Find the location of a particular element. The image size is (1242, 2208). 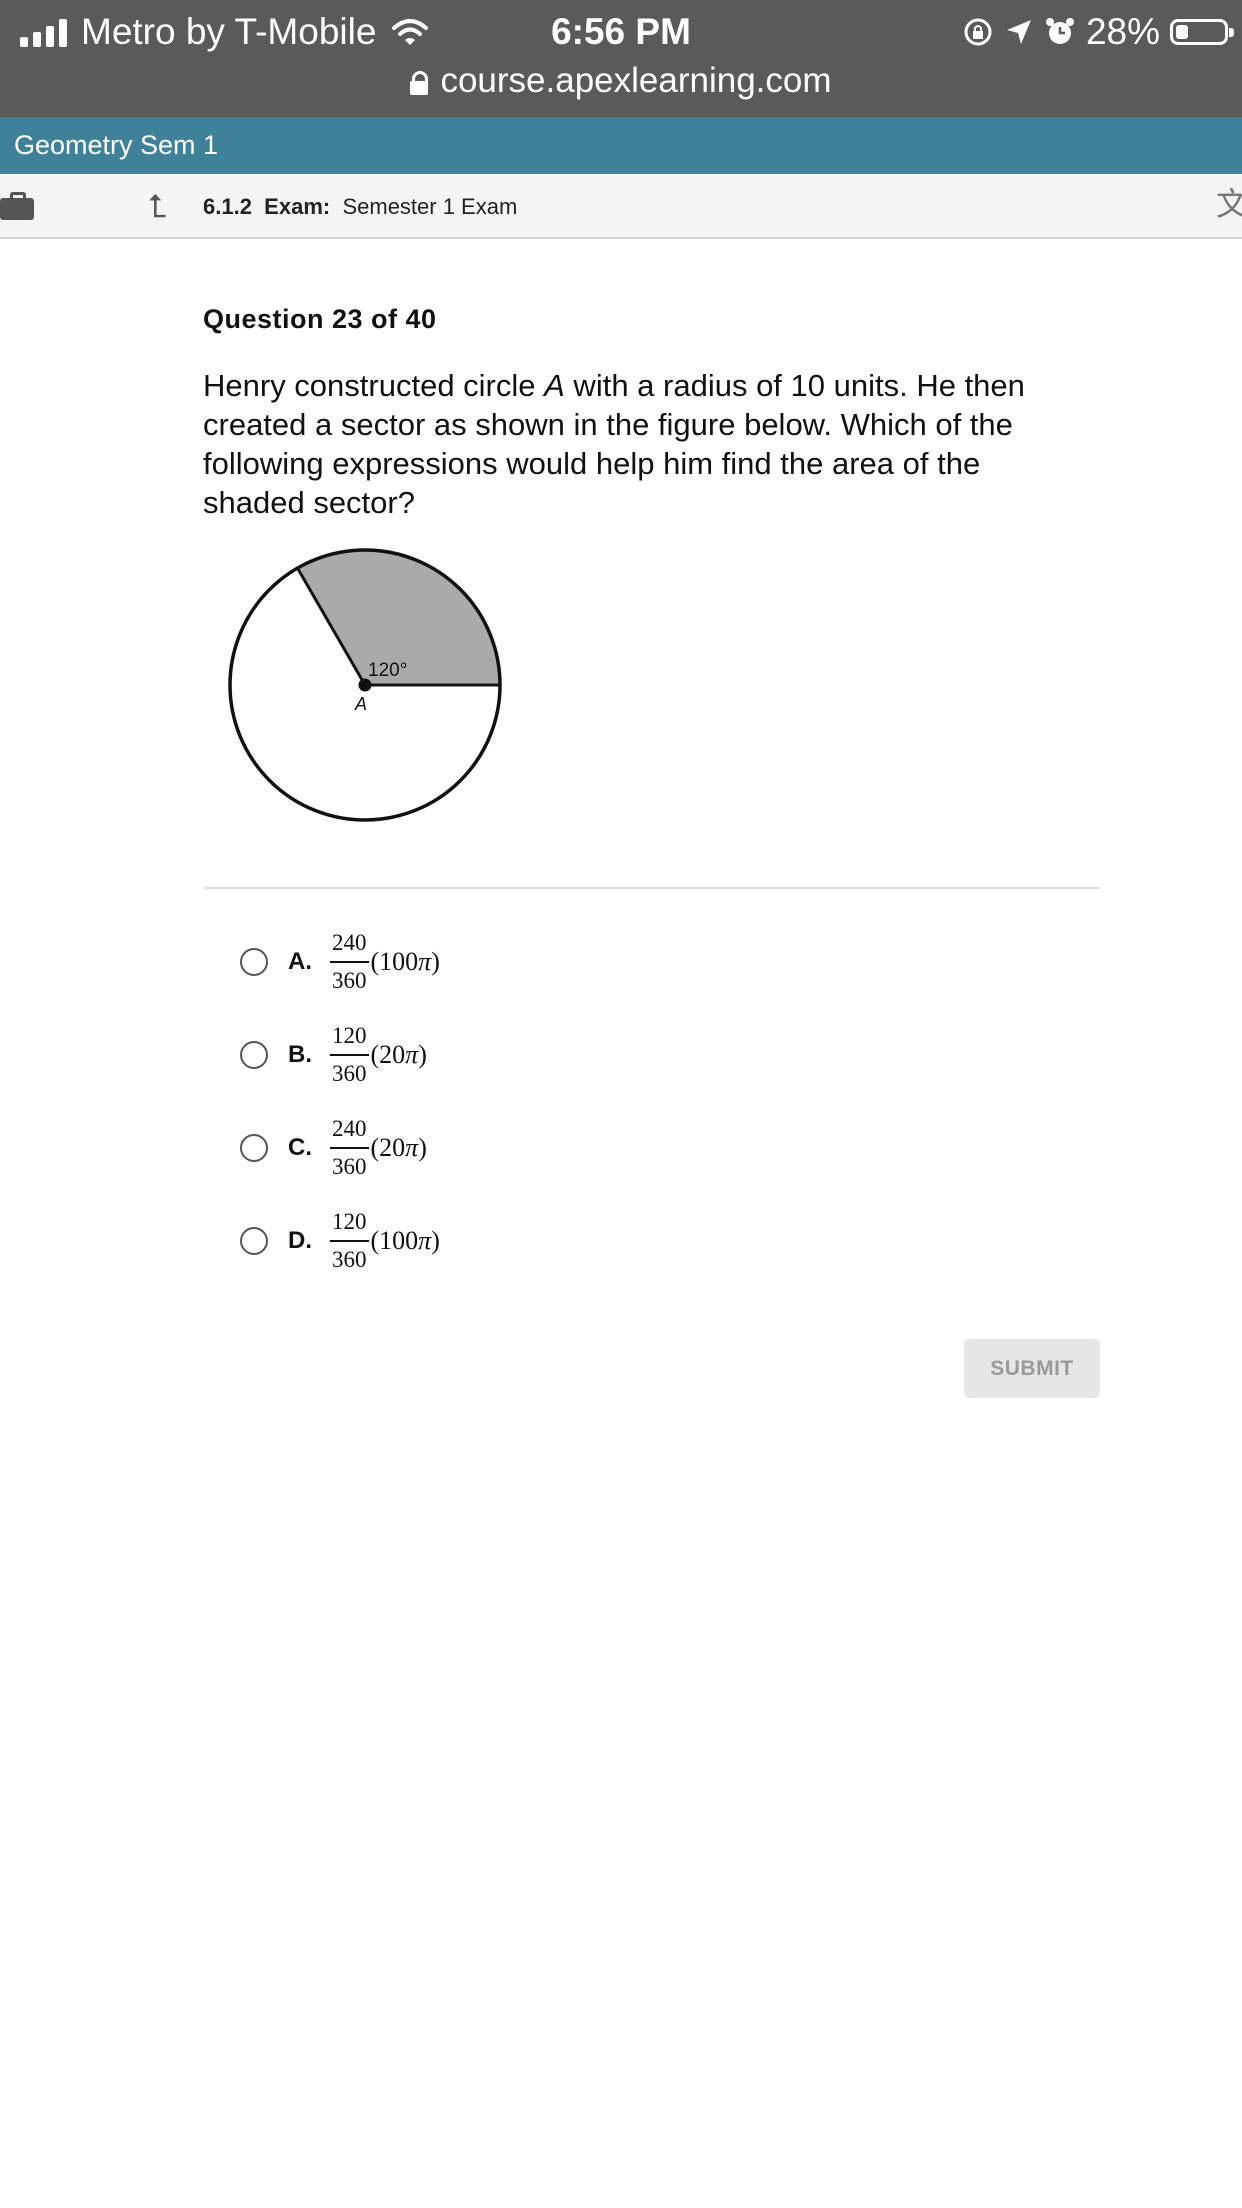

answer-option-b: B. 120 360 (20π) is located at coordinates (370, 1055).